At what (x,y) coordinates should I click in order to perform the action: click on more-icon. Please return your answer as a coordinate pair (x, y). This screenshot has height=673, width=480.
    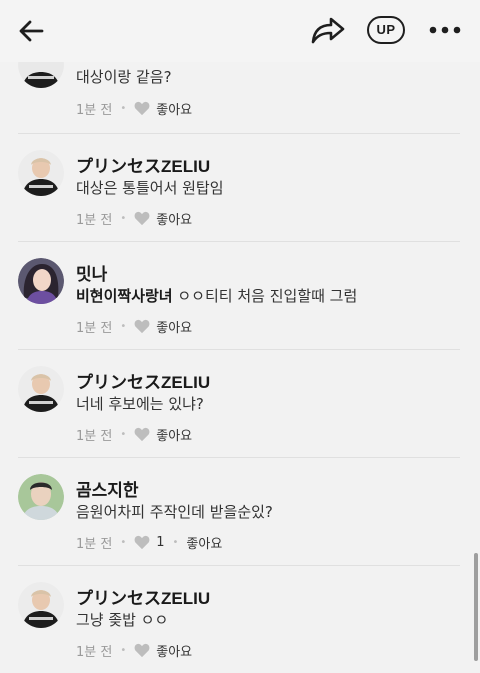
    Looking at the image, I should click on (445, 30).